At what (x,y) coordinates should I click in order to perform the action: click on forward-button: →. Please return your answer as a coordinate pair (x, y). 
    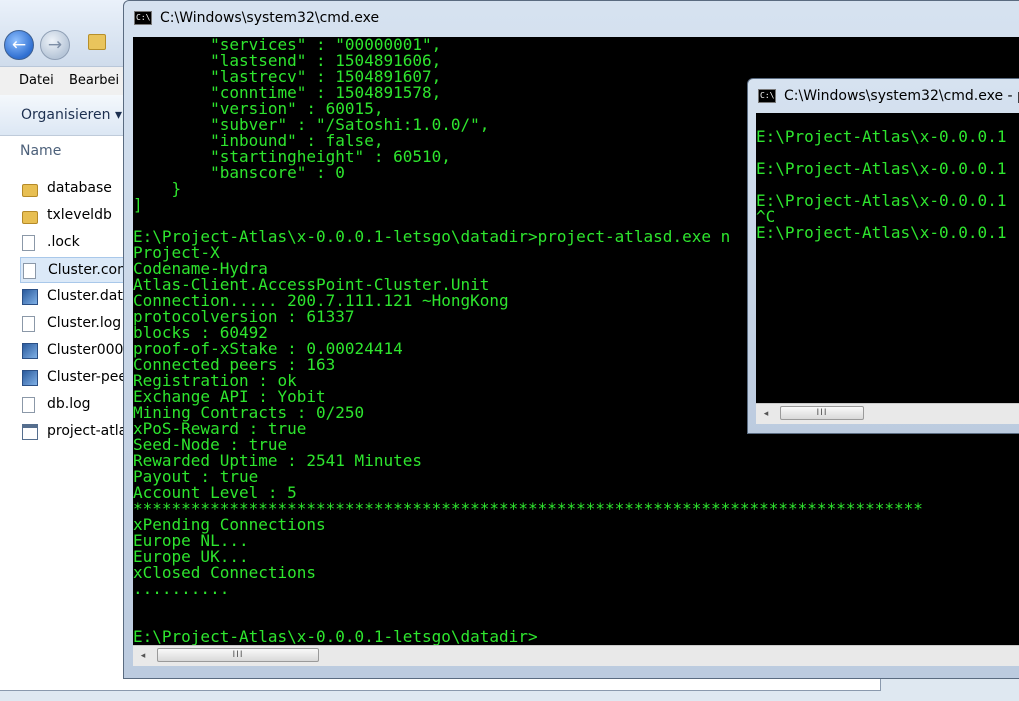
    Looking at the image, I should click on (55, 45).